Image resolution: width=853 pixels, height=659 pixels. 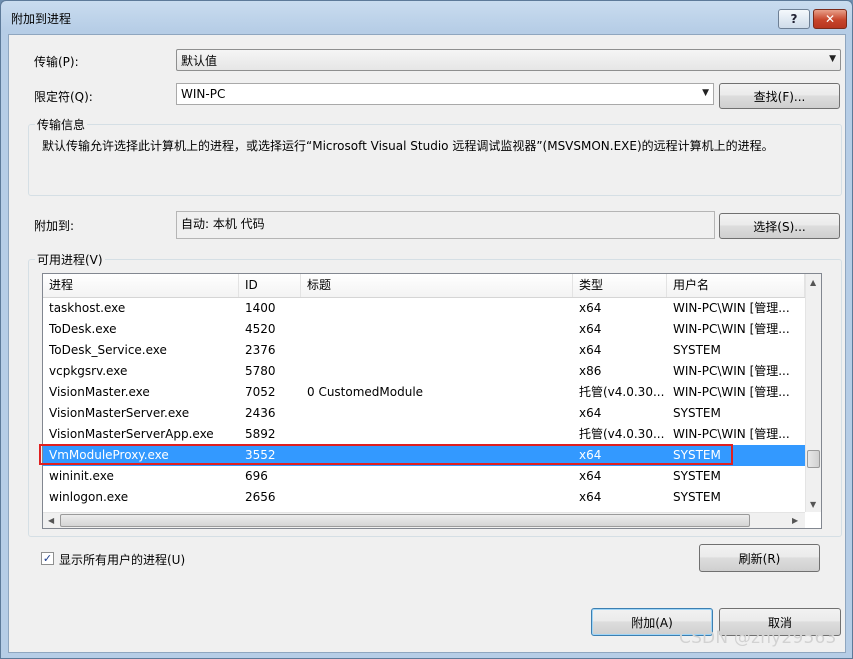 I want to click on scroll-down-arrow-icon: ▼, so click(x=813, y=504).